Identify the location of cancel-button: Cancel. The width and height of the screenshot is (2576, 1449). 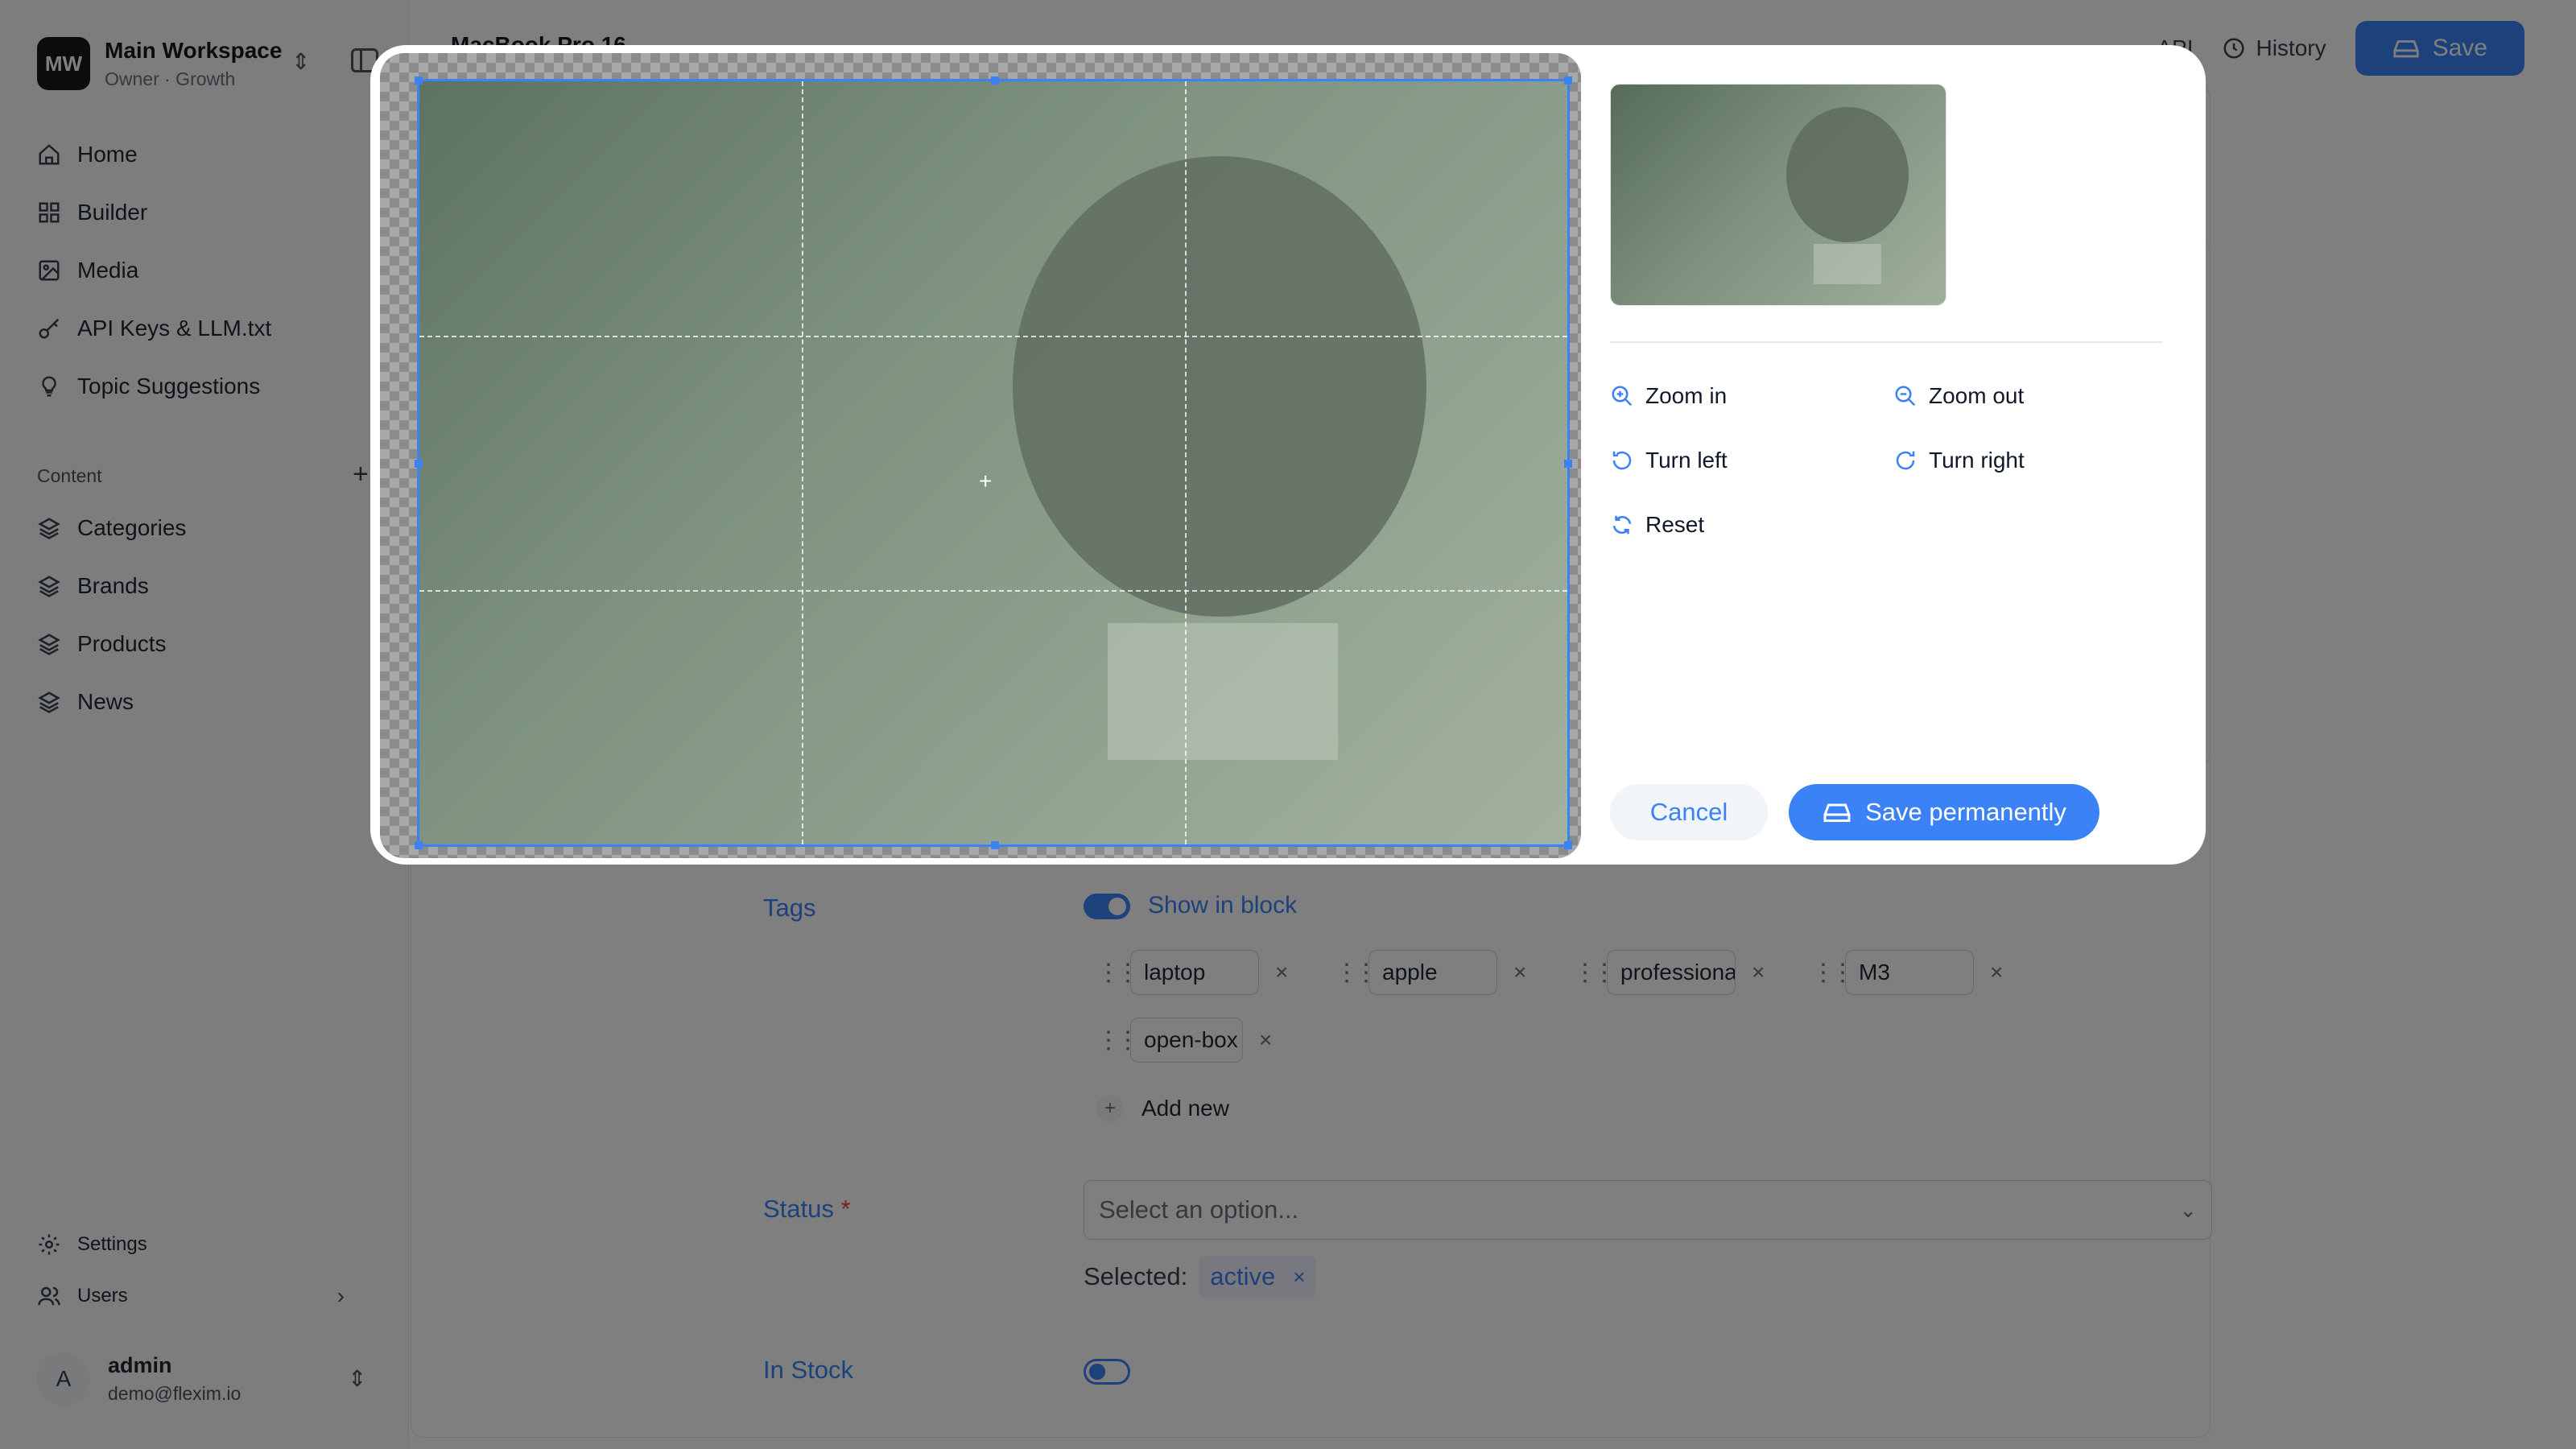
(1689, 812).